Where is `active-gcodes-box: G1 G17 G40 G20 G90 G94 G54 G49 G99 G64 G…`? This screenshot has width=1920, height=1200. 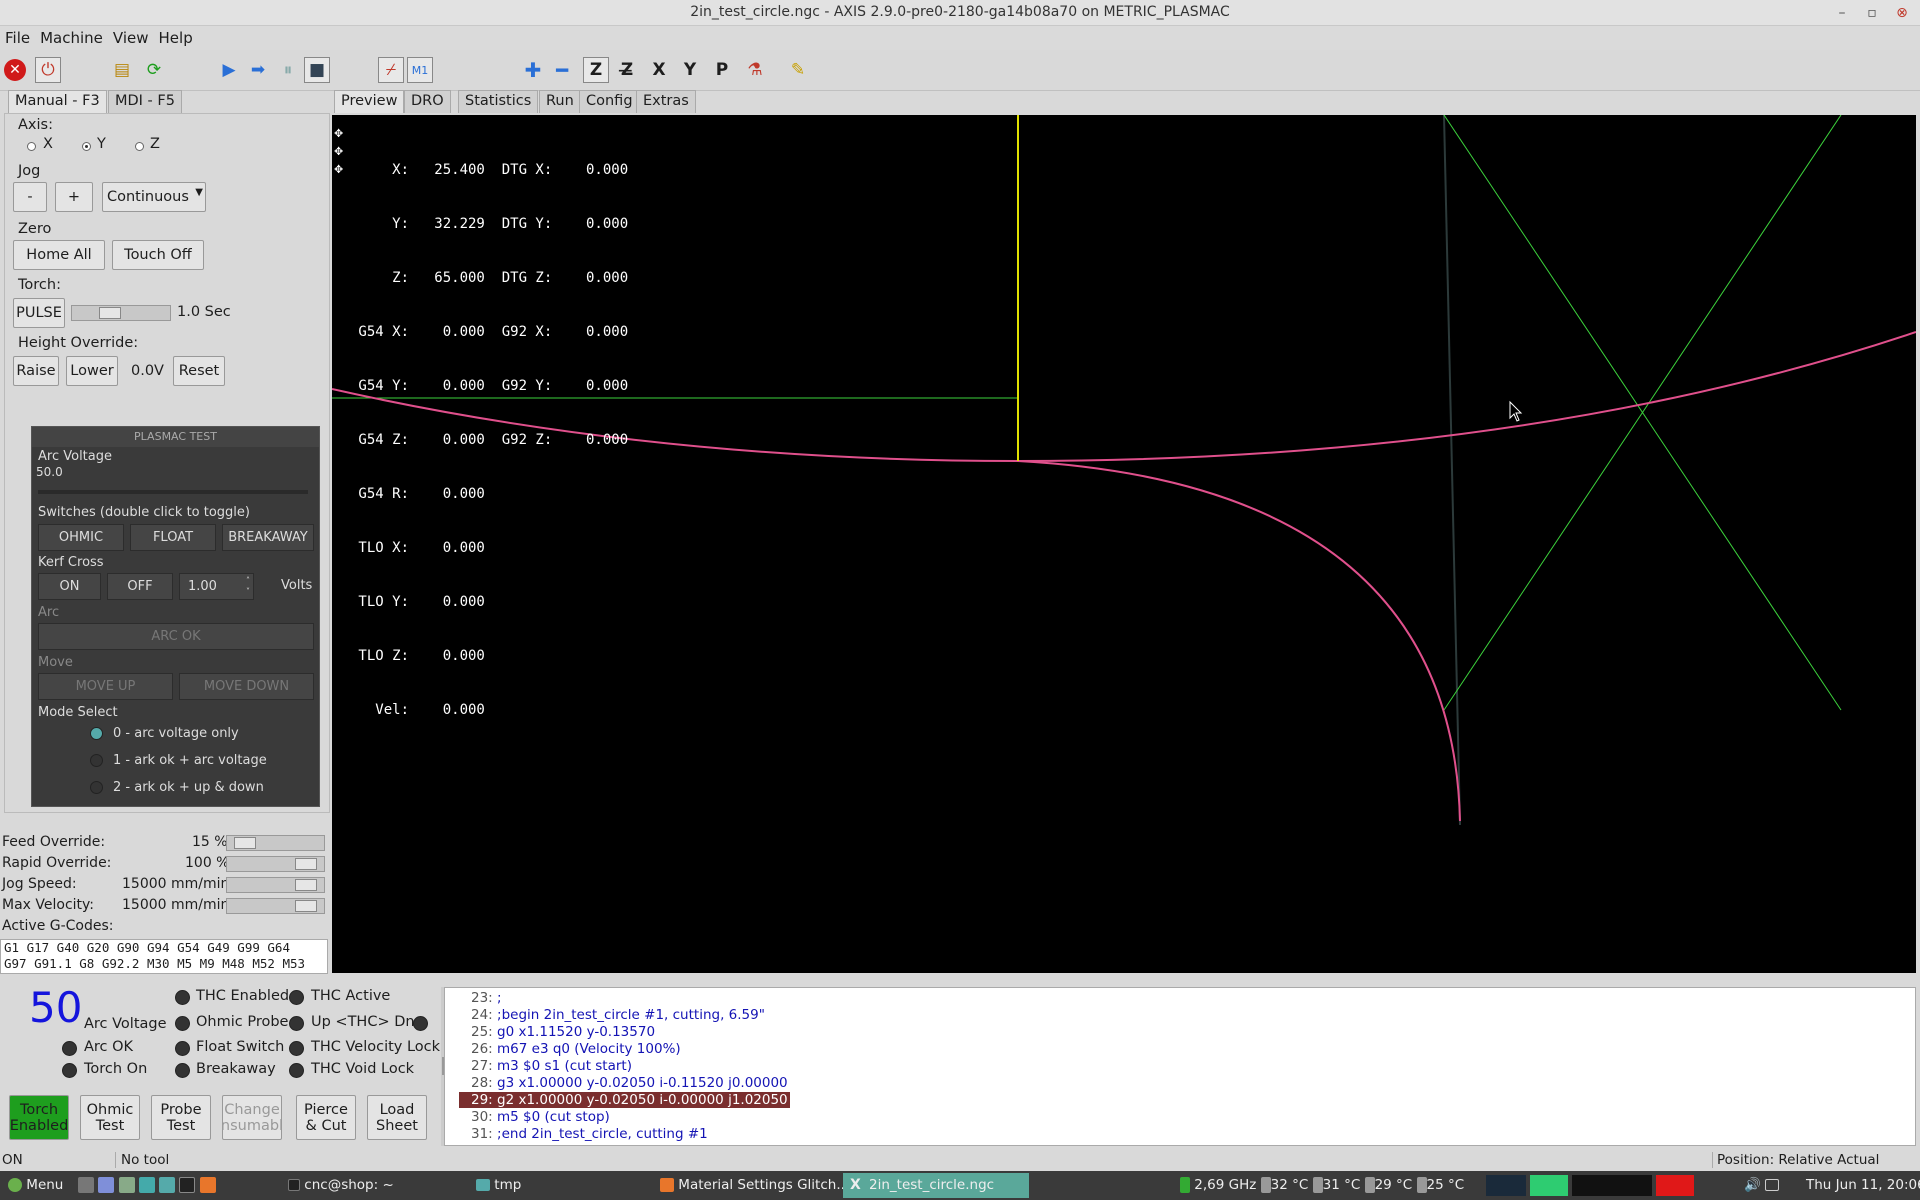
active-gcodes-box: G1 G17 G40 G20 G90 G94 G54 G49 G99 G64 G… is located at coordinates (164, 956).